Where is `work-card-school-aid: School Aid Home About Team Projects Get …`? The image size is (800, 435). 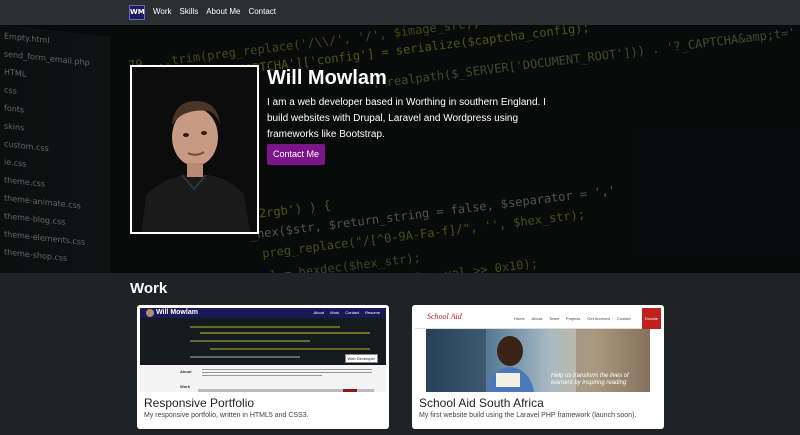 work-card-school-aid: School Aid Home About Team Projects Get … is located at coordinates (538, 367).